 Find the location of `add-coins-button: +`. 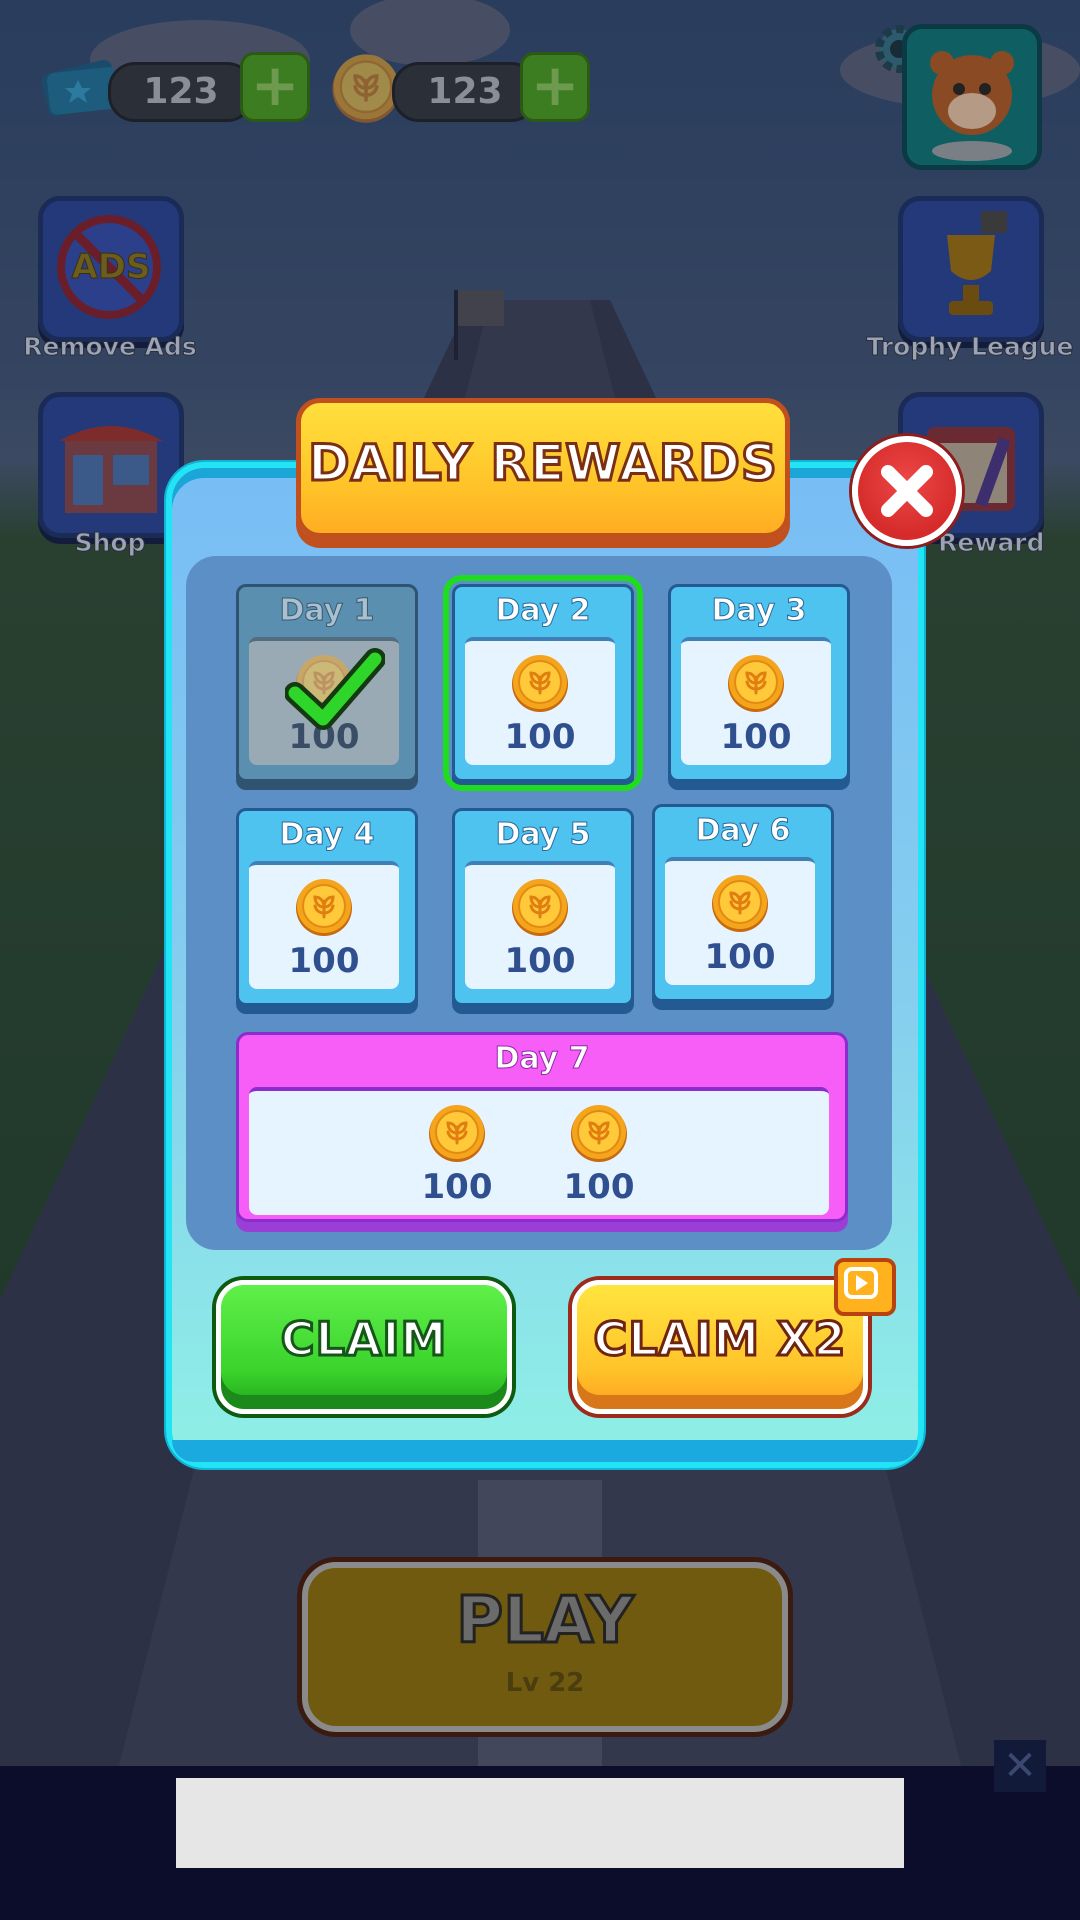

add-coins-button: + is located at coordinates (555, 87).